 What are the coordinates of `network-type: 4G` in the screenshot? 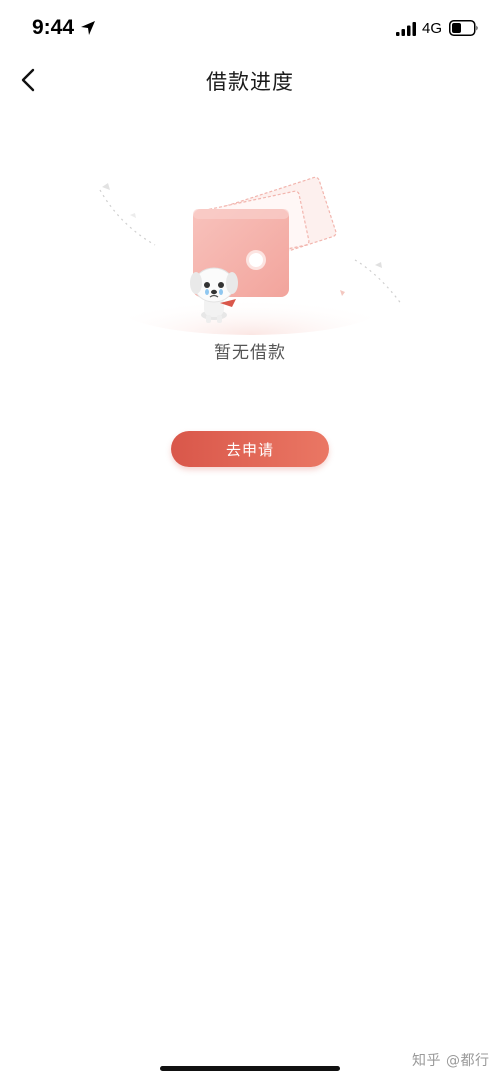 It's located at (432, 28).